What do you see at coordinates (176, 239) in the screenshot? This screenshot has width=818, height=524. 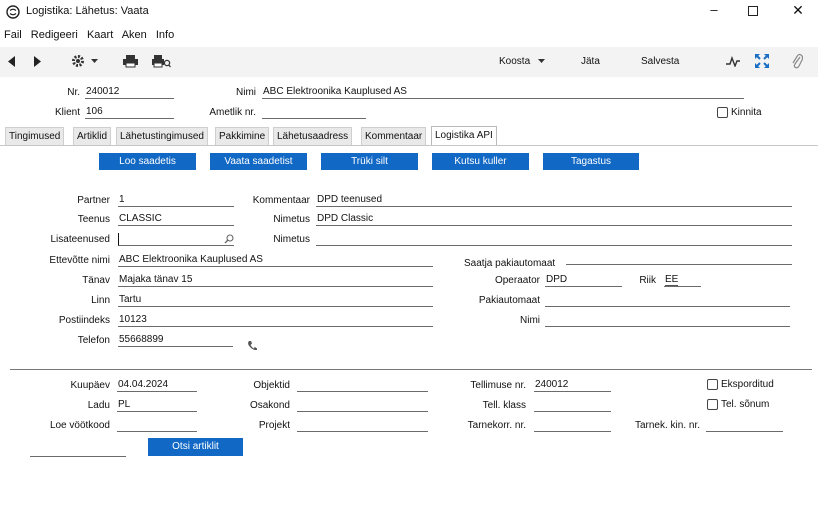 I see `lisateenused-field` at bounding box center [176, 239].